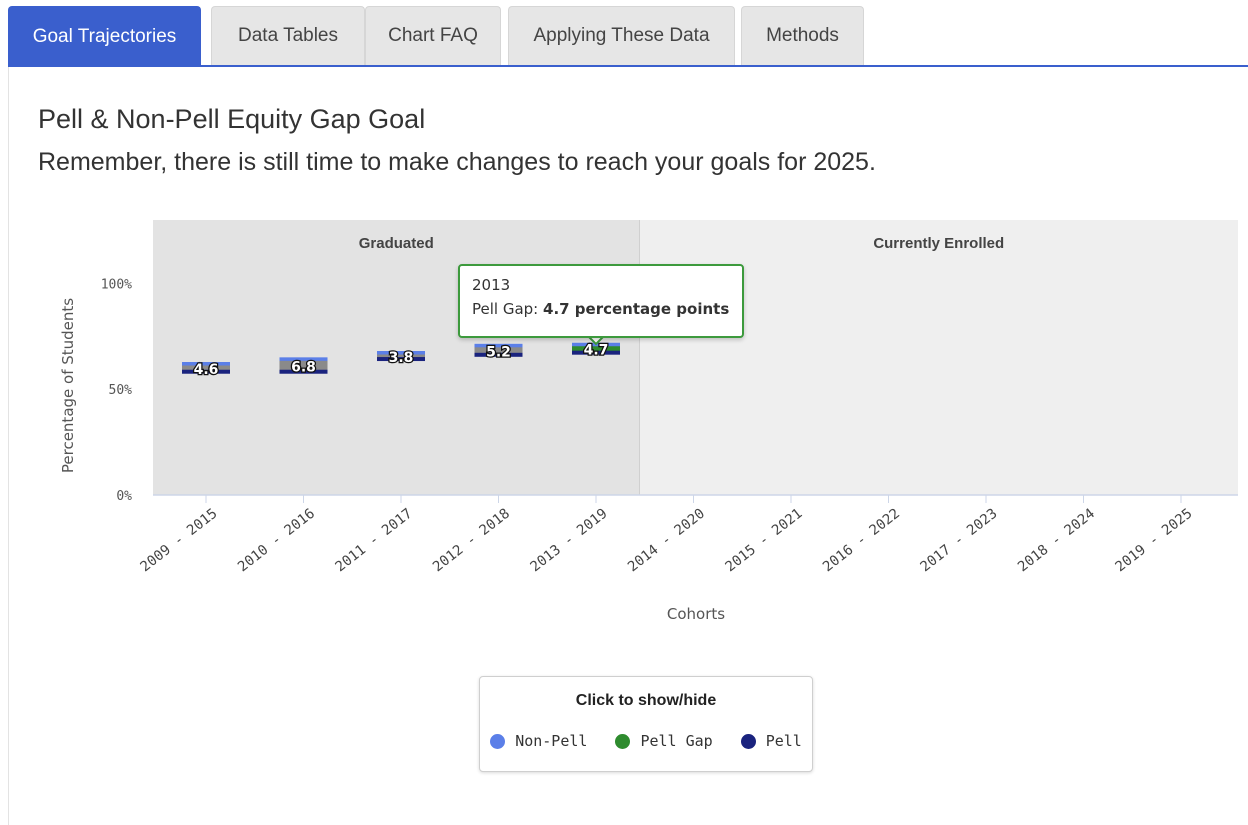 This screenshot has width=1248, height=825. Describe the element at coordinates (124, 496) in the screenshot. I see `y-tick-label: 0%` at that location.